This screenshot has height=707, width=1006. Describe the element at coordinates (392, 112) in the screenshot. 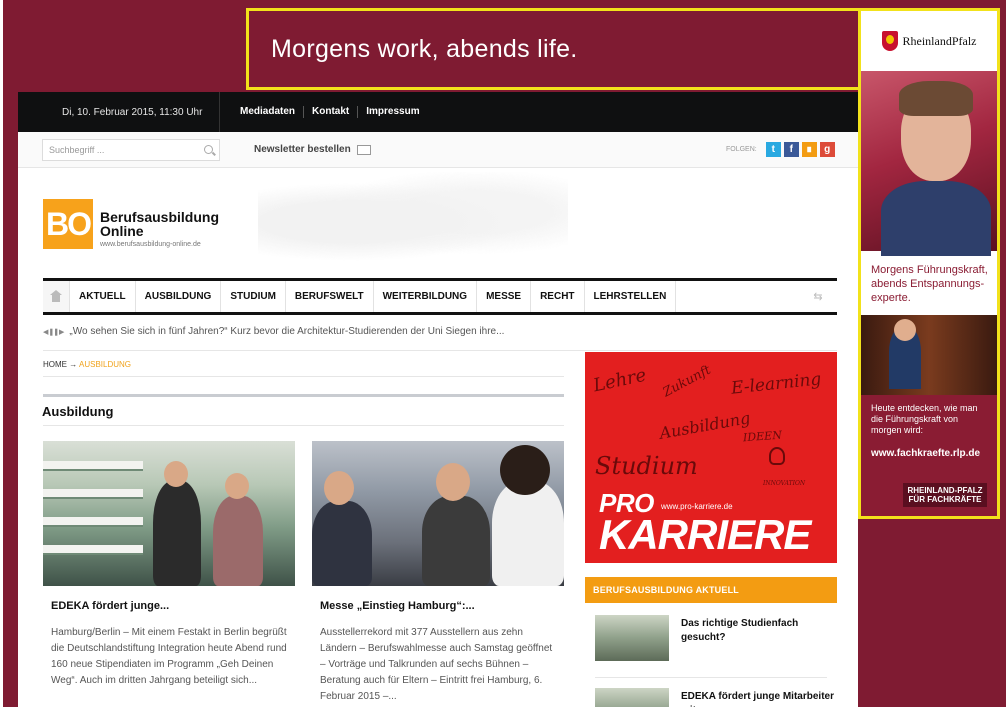

I see `link-impressum: Impressum` at that location.